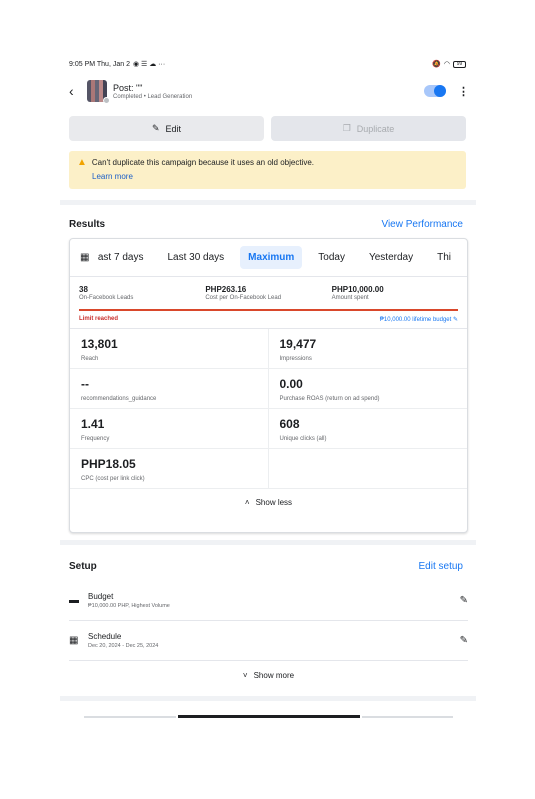 The width and height of the screenshot is (535, 799). What do you see at coordinates (275, 176) in the screenshot?
I see `learn-more-link: Learn more` at bounding box center [275, 176].